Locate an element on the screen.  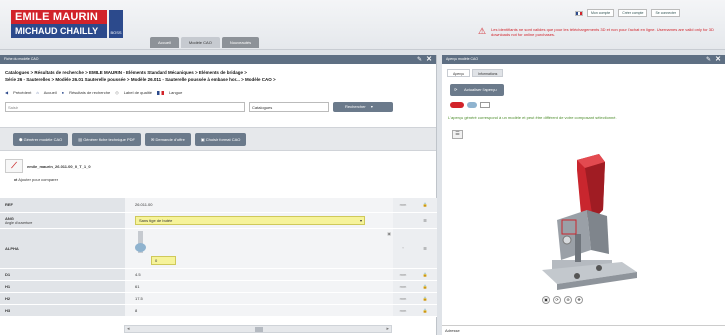
language-link: Langue is located at coordinates (175, 92).